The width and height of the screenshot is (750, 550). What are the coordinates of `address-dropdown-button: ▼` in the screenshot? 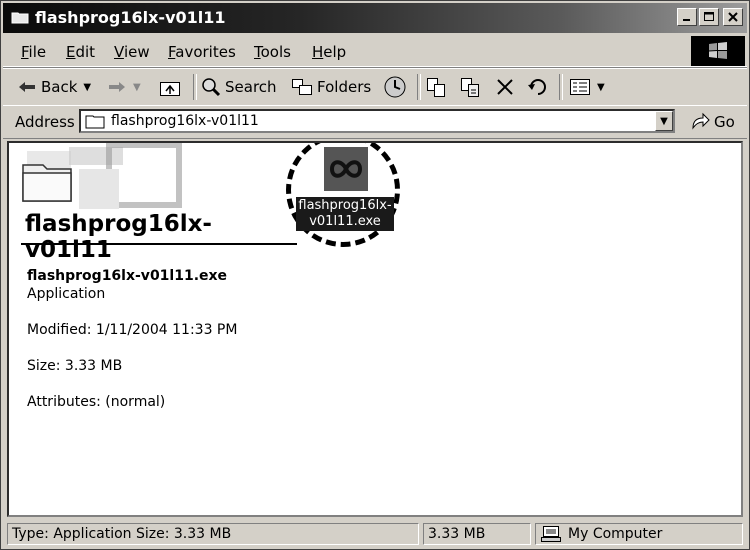 It's located at (664, 121).